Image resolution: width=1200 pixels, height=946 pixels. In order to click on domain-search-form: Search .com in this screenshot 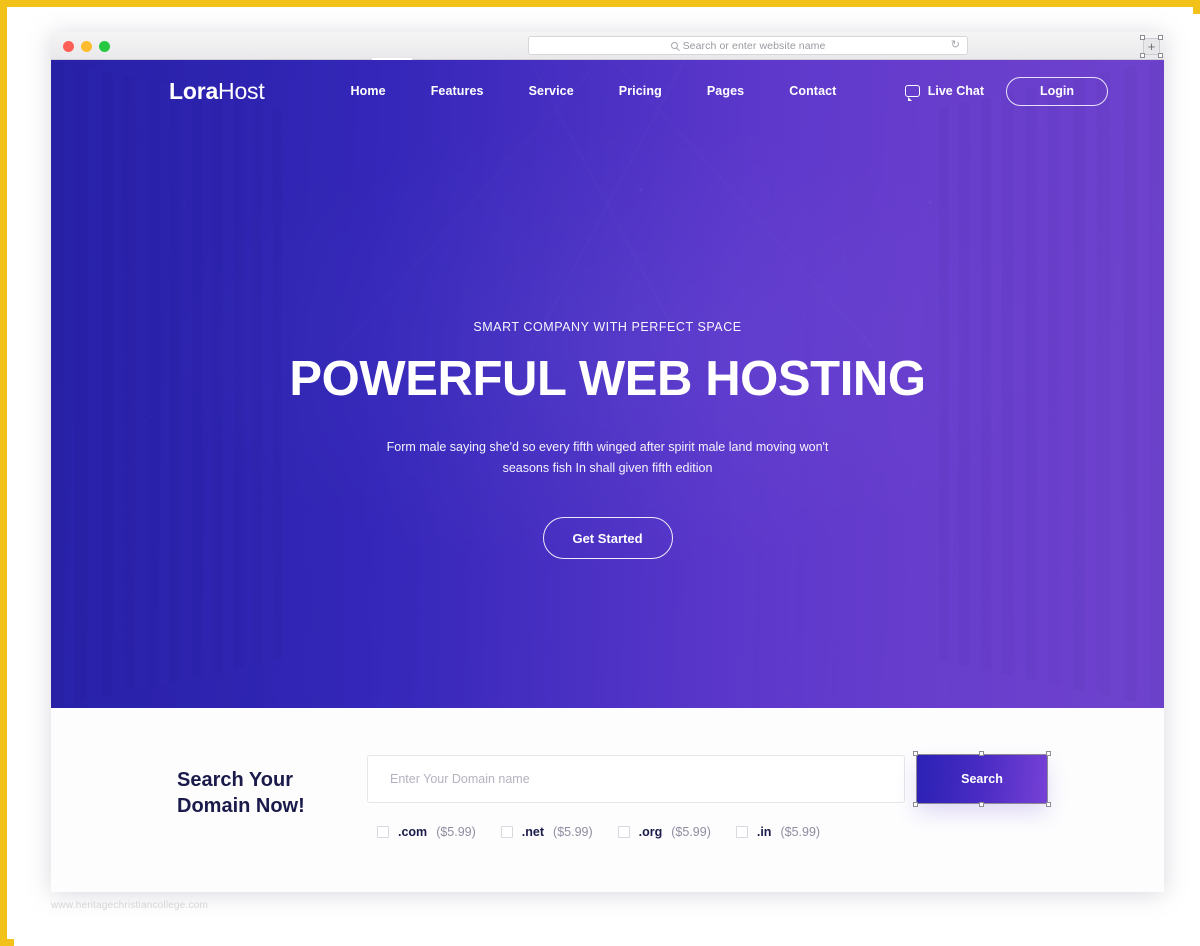, I will do `click(709, 795)`.